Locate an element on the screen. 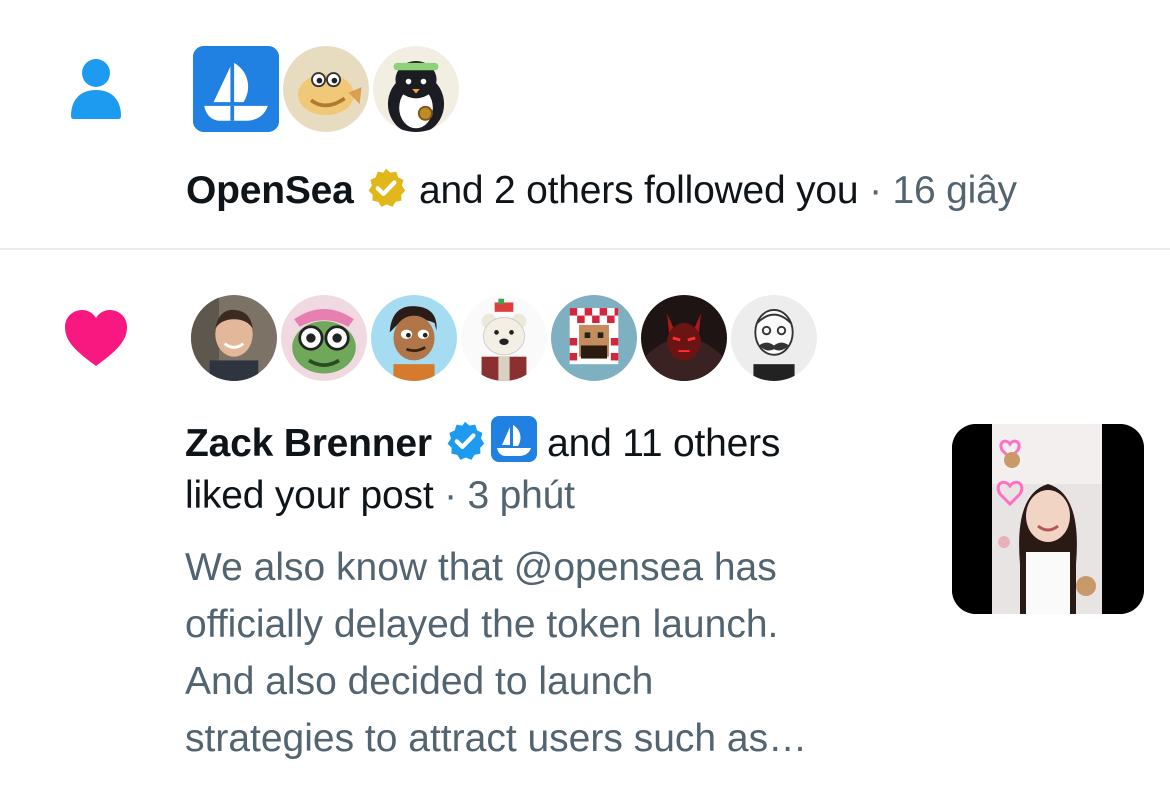  cartoon-fish-avatar is located at coordinates (326, 89).